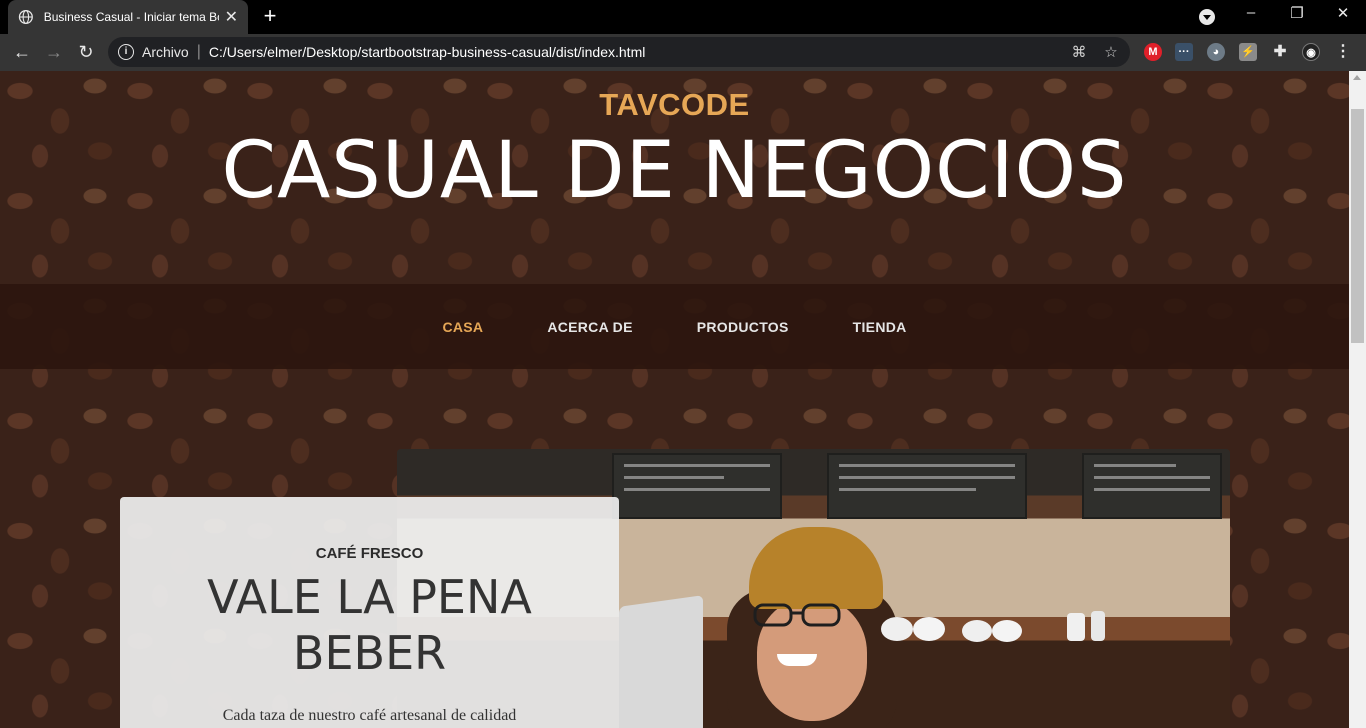 The height and width of the screenshot is (728, 1366). Describe the element at coordinates (1111, 53) in the screenshot. I see `star-icon: ☆` at that location.